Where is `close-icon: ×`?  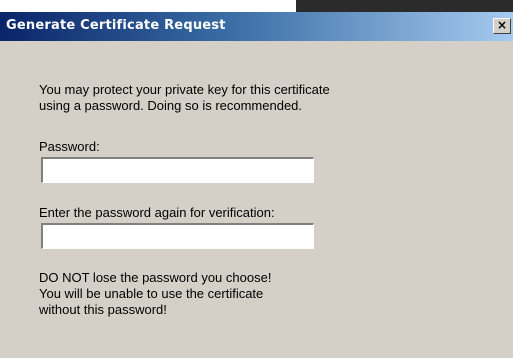
close-icon: × is located at coordinates (502, 25).